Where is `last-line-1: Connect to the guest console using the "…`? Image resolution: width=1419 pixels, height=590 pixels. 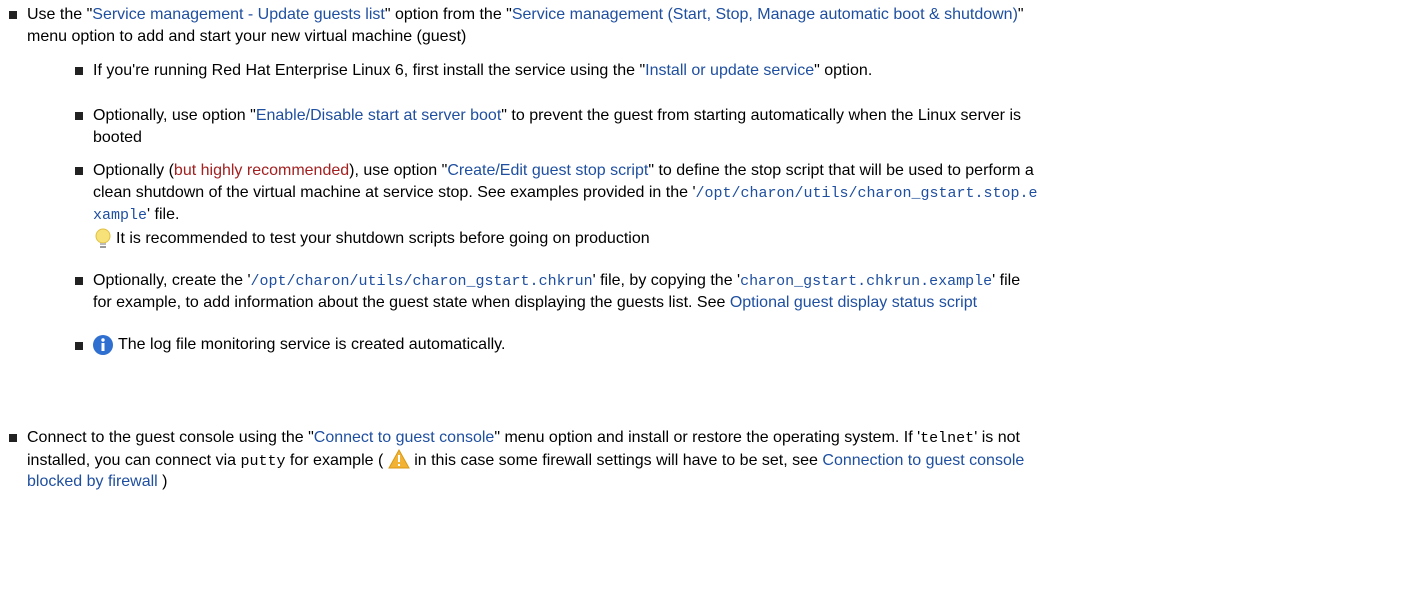
last-line-1: Connect to the guest console using the "… is located at coordinates (523, 438).